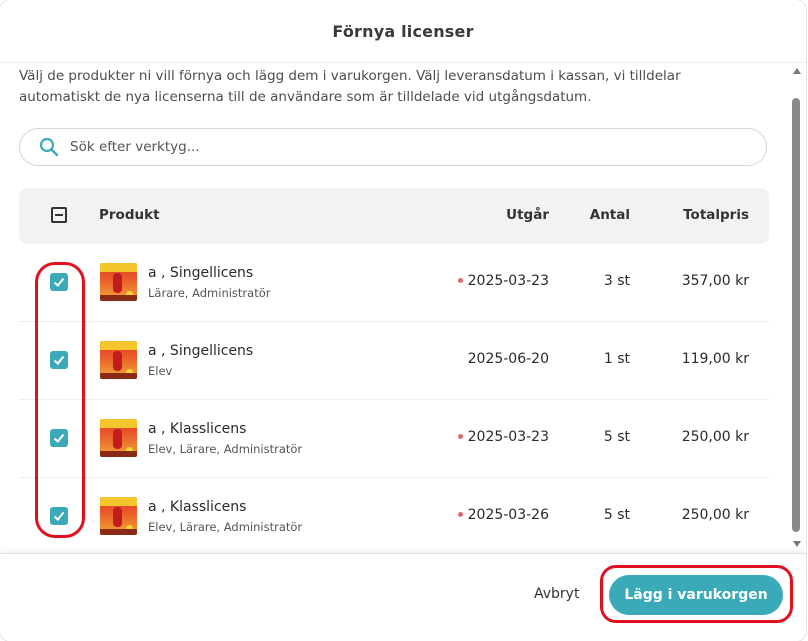  Describe the element at coordinates (696, 595) in the screenshot. I see `add-to-cart-button: Lägg i varukorgen` at that location.